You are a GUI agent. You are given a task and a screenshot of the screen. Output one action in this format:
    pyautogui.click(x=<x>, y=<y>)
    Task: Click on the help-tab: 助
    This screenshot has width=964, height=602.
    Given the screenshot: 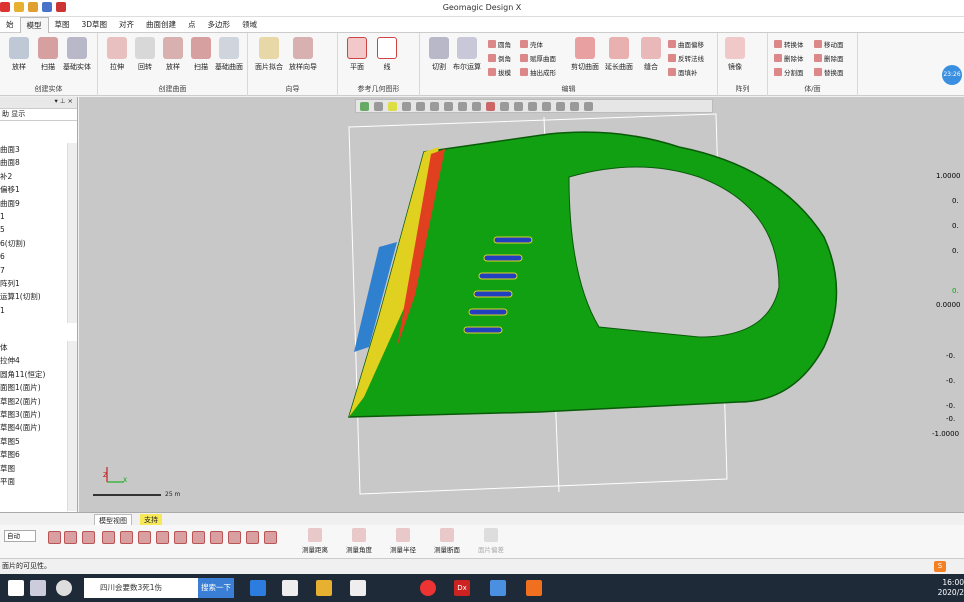 What is the action you would take?
    pyautogui.click(x=5, y=114)
    